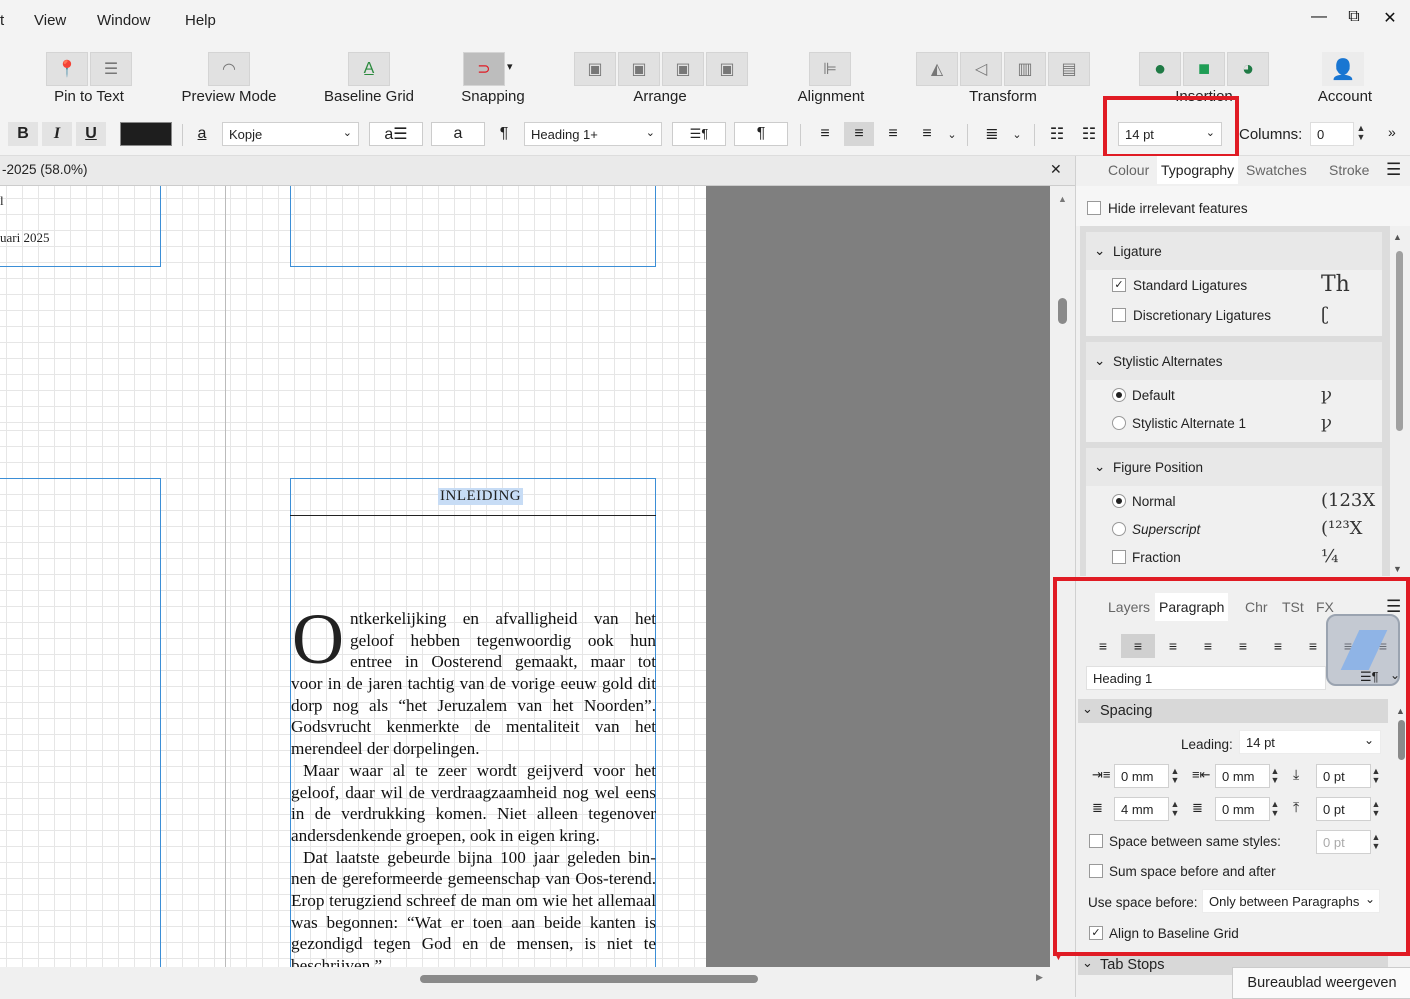 The width and height of the screenshot is (1410, 999). Describe the element at coordinates (1392, 132) in the screenshot. I see `toolbar-overflow-button: »` at that location.